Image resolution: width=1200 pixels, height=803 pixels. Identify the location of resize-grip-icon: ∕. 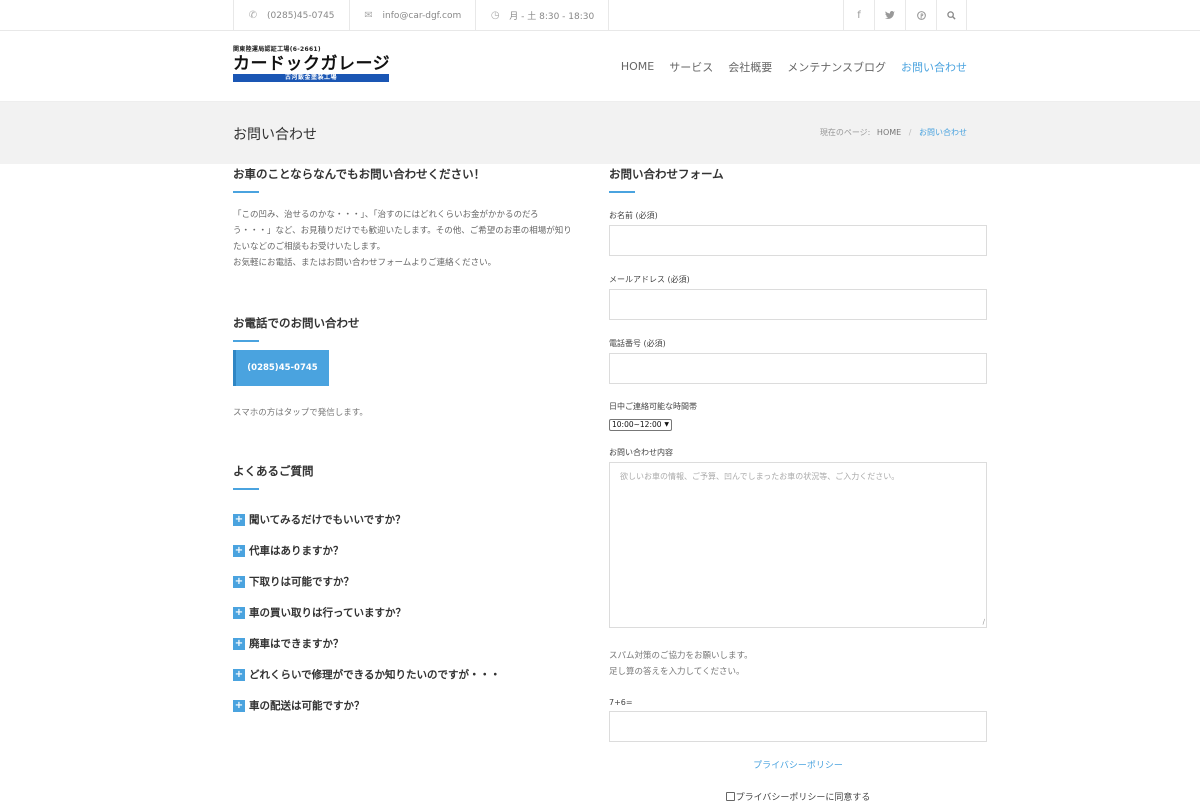
(984, 622).